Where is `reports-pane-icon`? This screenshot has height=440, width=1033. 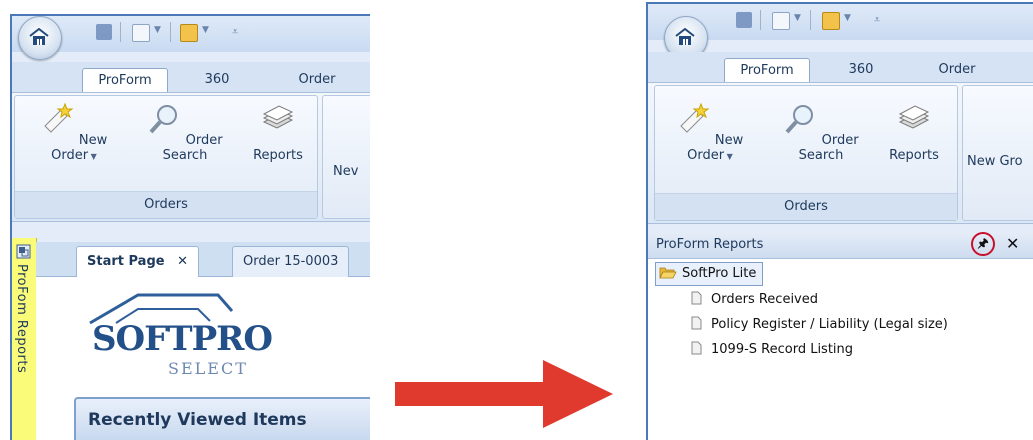
reports-pane-icon is located at coordinates (23, 251).